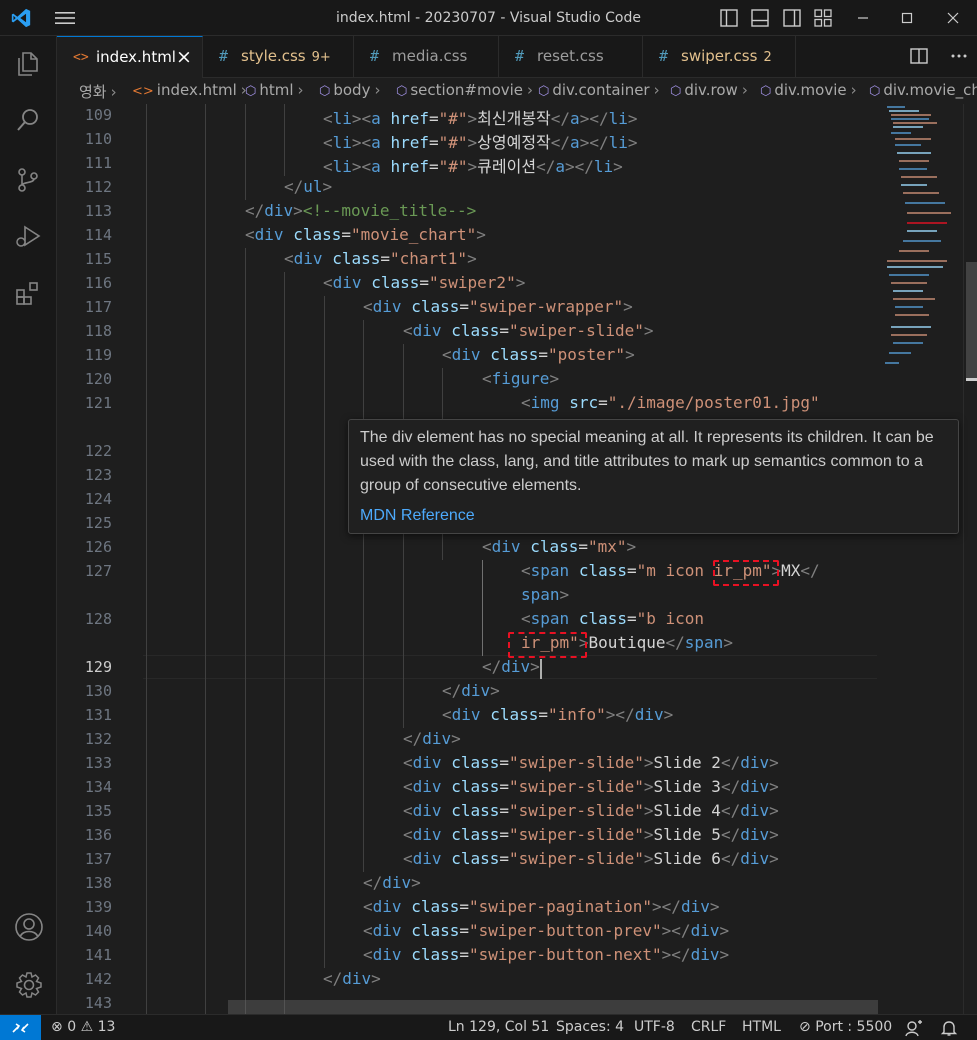 Image resolution: width=977 pixels, height=1040 pixels. Describe the element at coordinates (273, 56) in the screenshot. I see `tab-label: style.css` at that location.